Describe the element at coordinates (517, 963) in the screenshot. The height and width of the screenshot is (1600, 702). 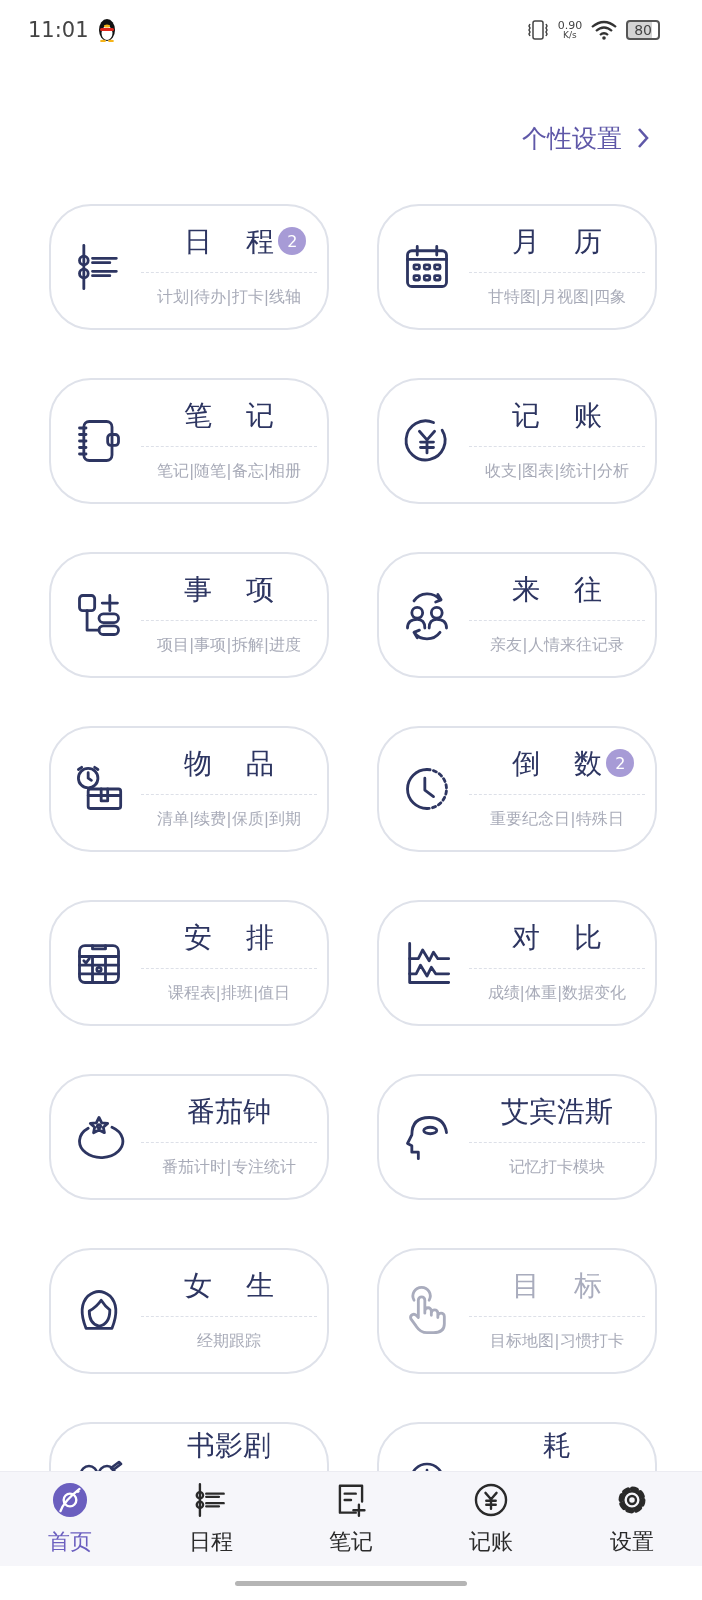
I see `feature-card: 对 比 成绩|体重|数据变化` at that location.